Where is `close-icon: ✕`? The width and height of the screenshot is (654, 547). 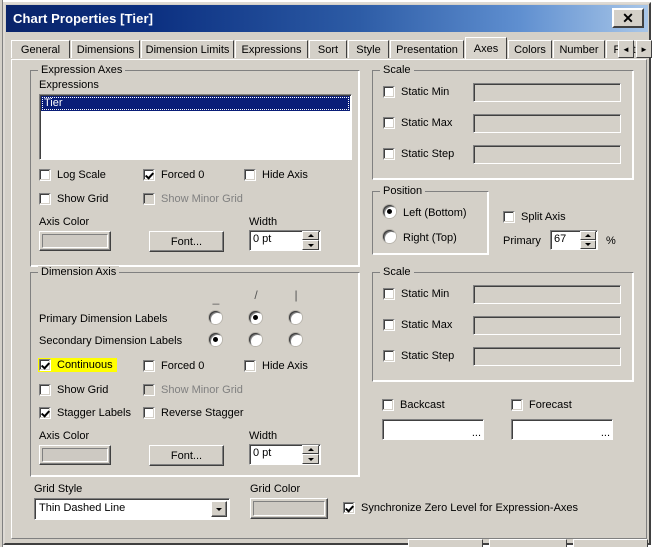
close-icon: ✕ is located at coordinates (628, 18).